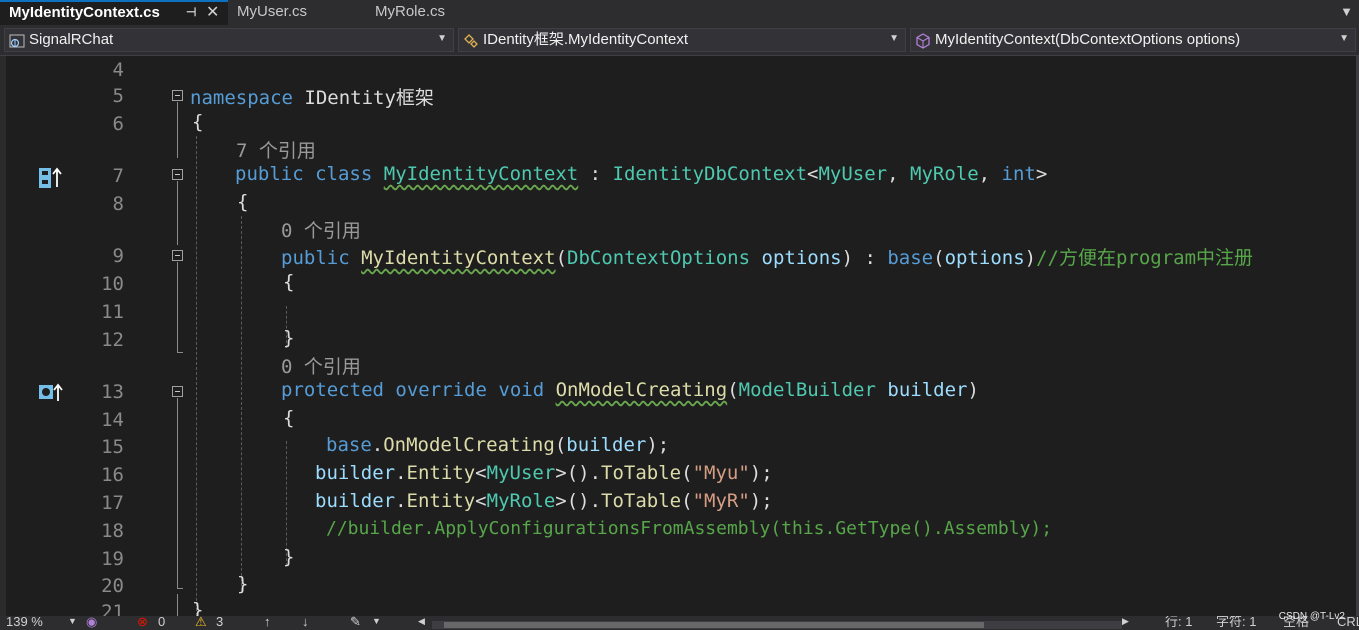  I want to click on token: :, so click(595, 174).